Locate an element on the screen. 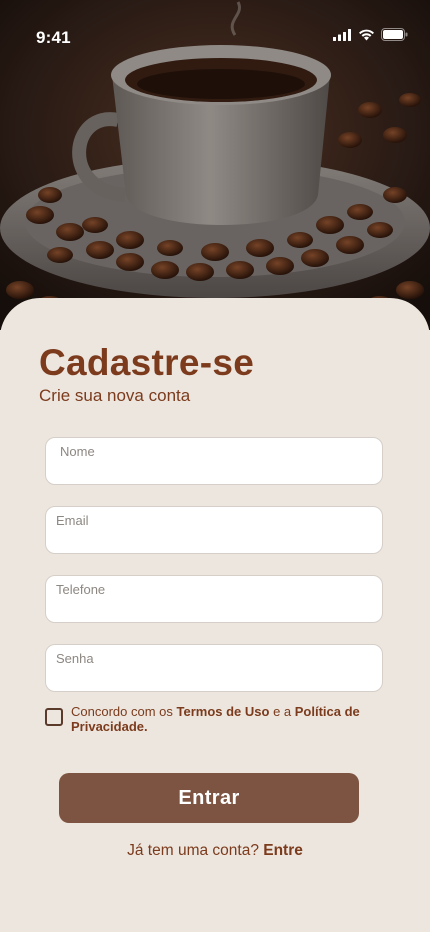 This screenshot has height=932, width=430. phone-input is located at coordinates (214, 607).